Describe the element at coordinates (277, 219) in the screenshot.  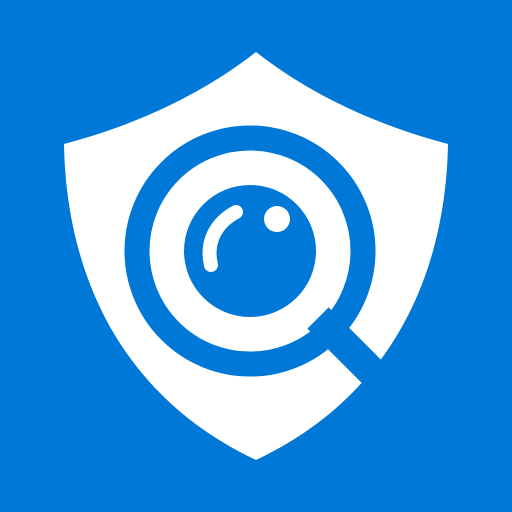
I see `lens-highlight-dot` at that location.